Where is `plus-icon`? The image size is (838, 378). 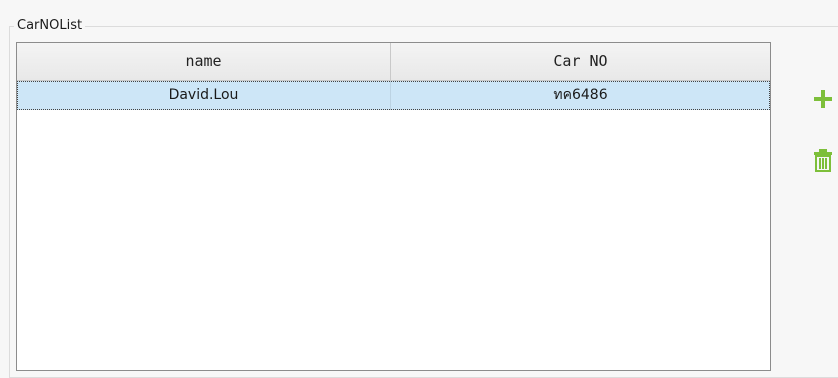
plus-icon is located at coordinates (823, 101).